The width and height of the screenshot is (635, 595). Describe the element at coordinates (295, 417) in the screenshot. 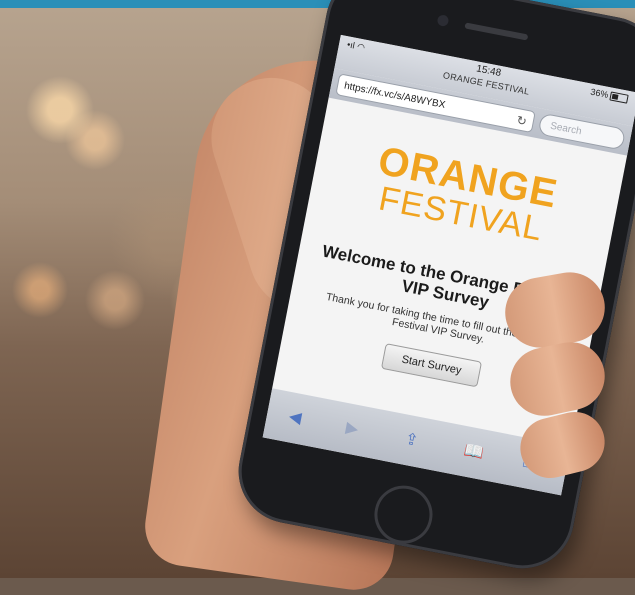

I see `back-icon: ◀` at that location.